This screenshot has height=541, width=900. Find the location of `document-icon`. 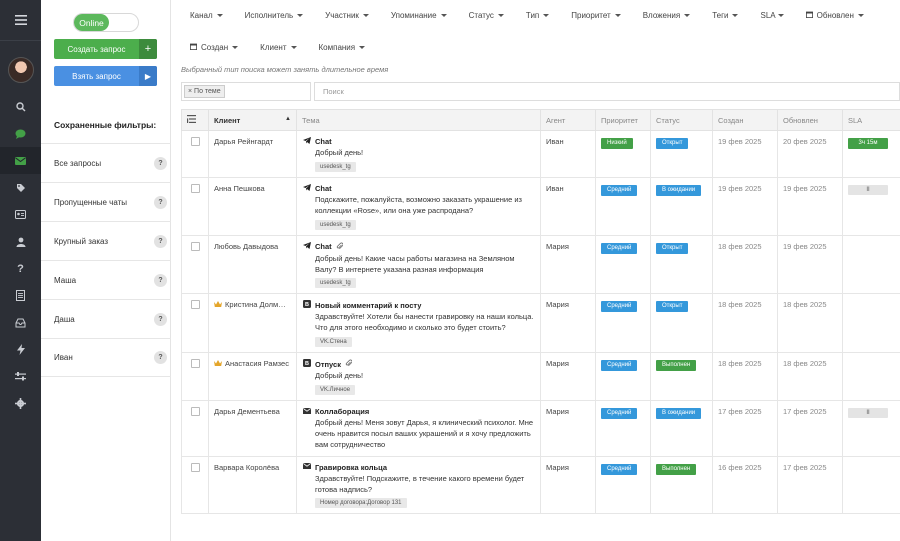

document-icon is located at coordinates (20, 295).